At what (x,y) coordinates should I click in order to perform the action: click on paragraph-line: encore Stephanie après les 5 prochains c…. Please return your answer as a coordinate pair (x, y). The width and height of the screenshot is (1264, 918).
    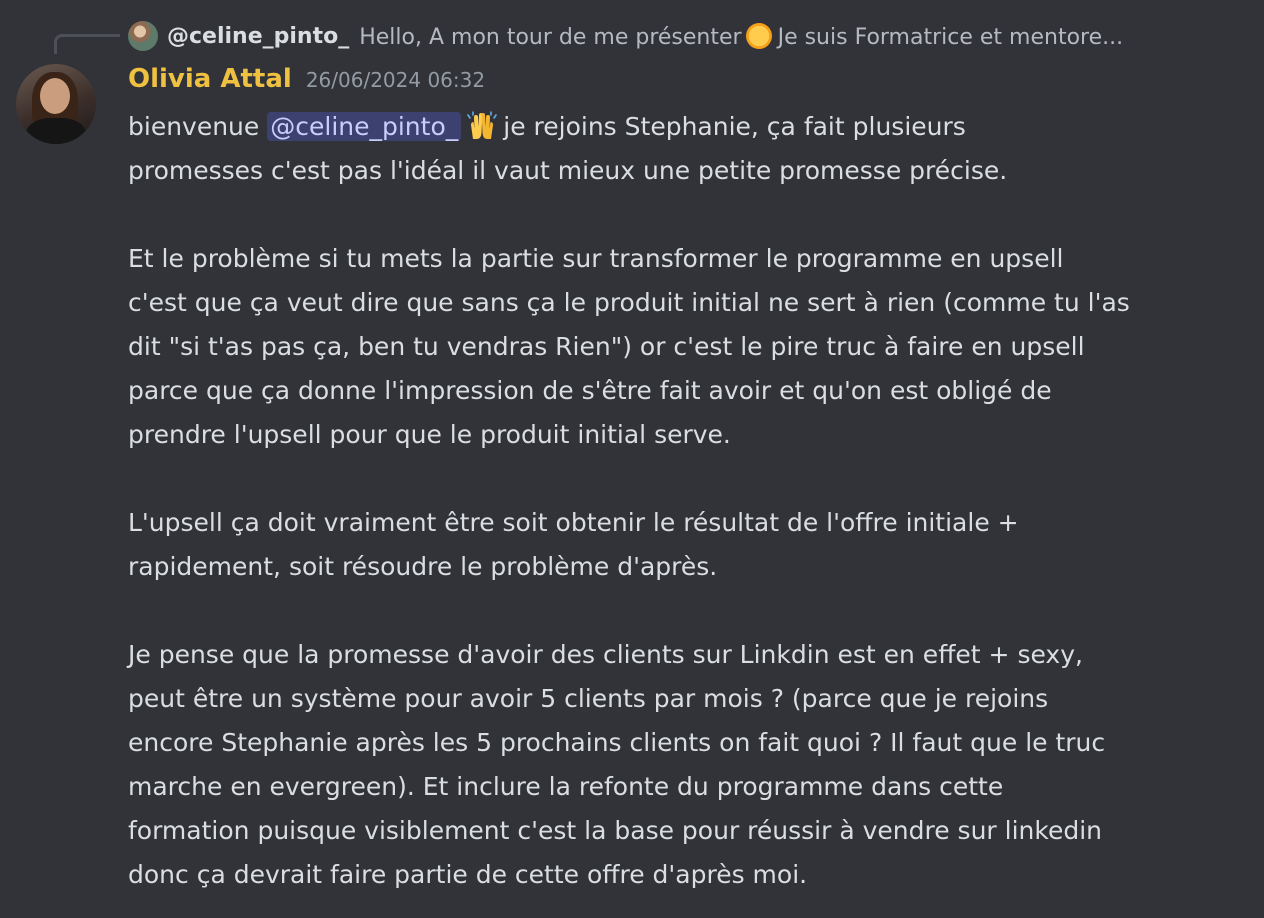
    Looking at the image, I should click on (617, 742).